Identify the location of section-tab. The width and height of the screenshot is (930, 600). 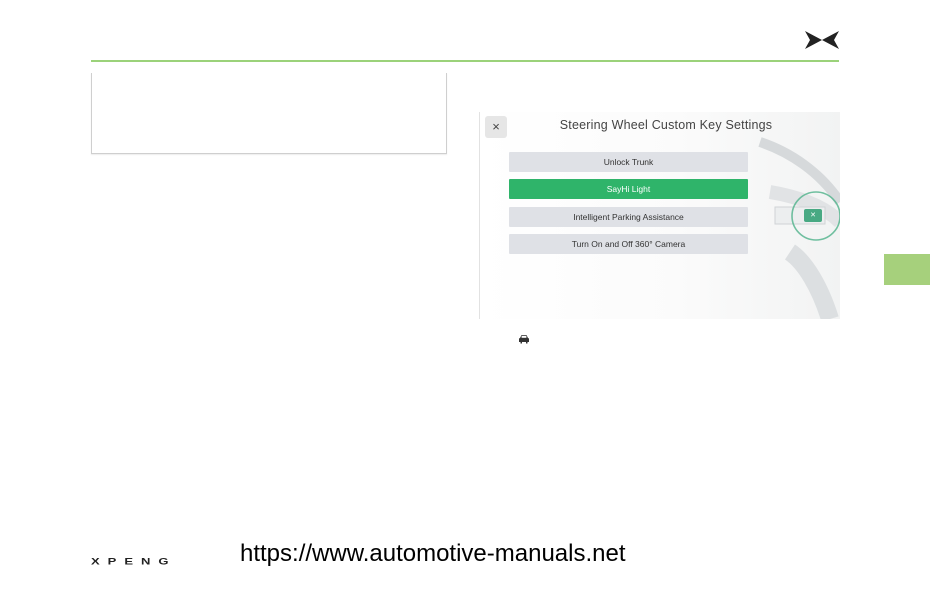
(907, 269).